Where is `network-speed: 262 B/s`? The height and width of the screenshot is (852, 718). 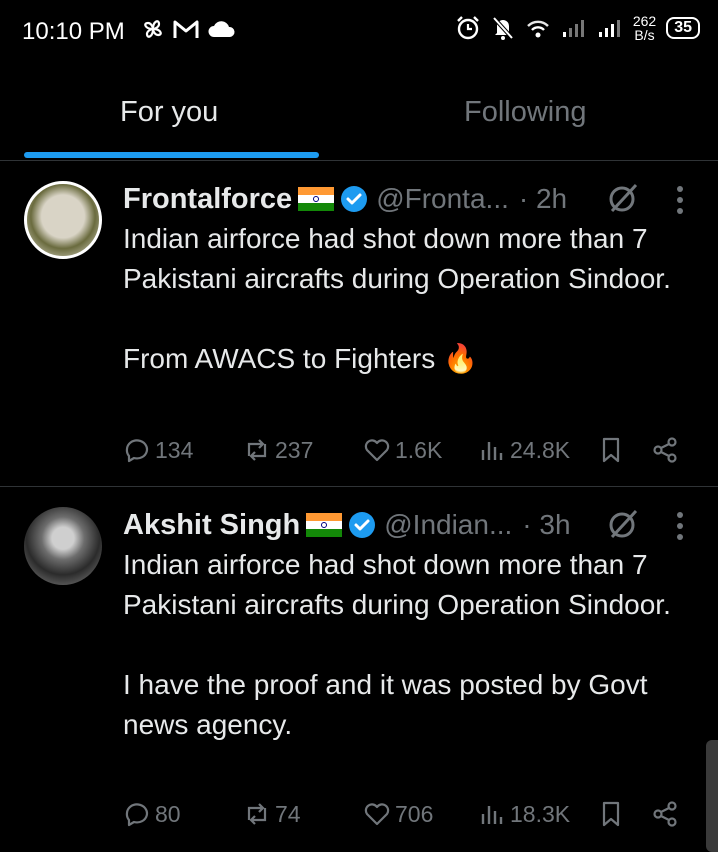 network-speed: 262 B/s is located at coordinates (644, 28).